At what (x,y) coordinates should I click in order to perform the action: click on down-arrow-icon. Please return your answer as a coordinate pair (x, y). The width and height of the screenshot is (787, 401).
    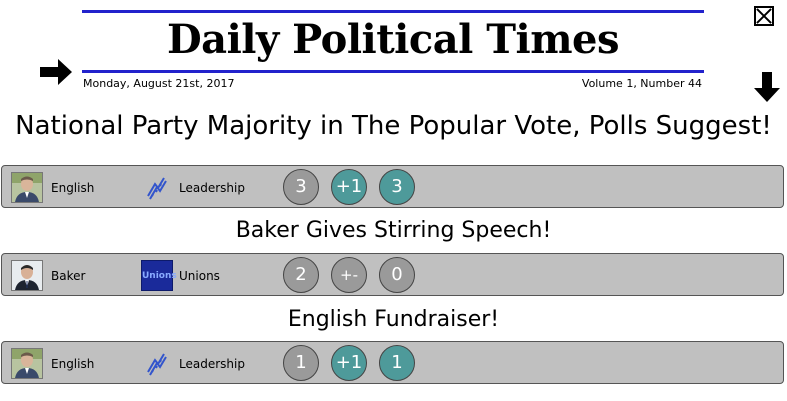
    Looking at the image, I should click on (767, 87).